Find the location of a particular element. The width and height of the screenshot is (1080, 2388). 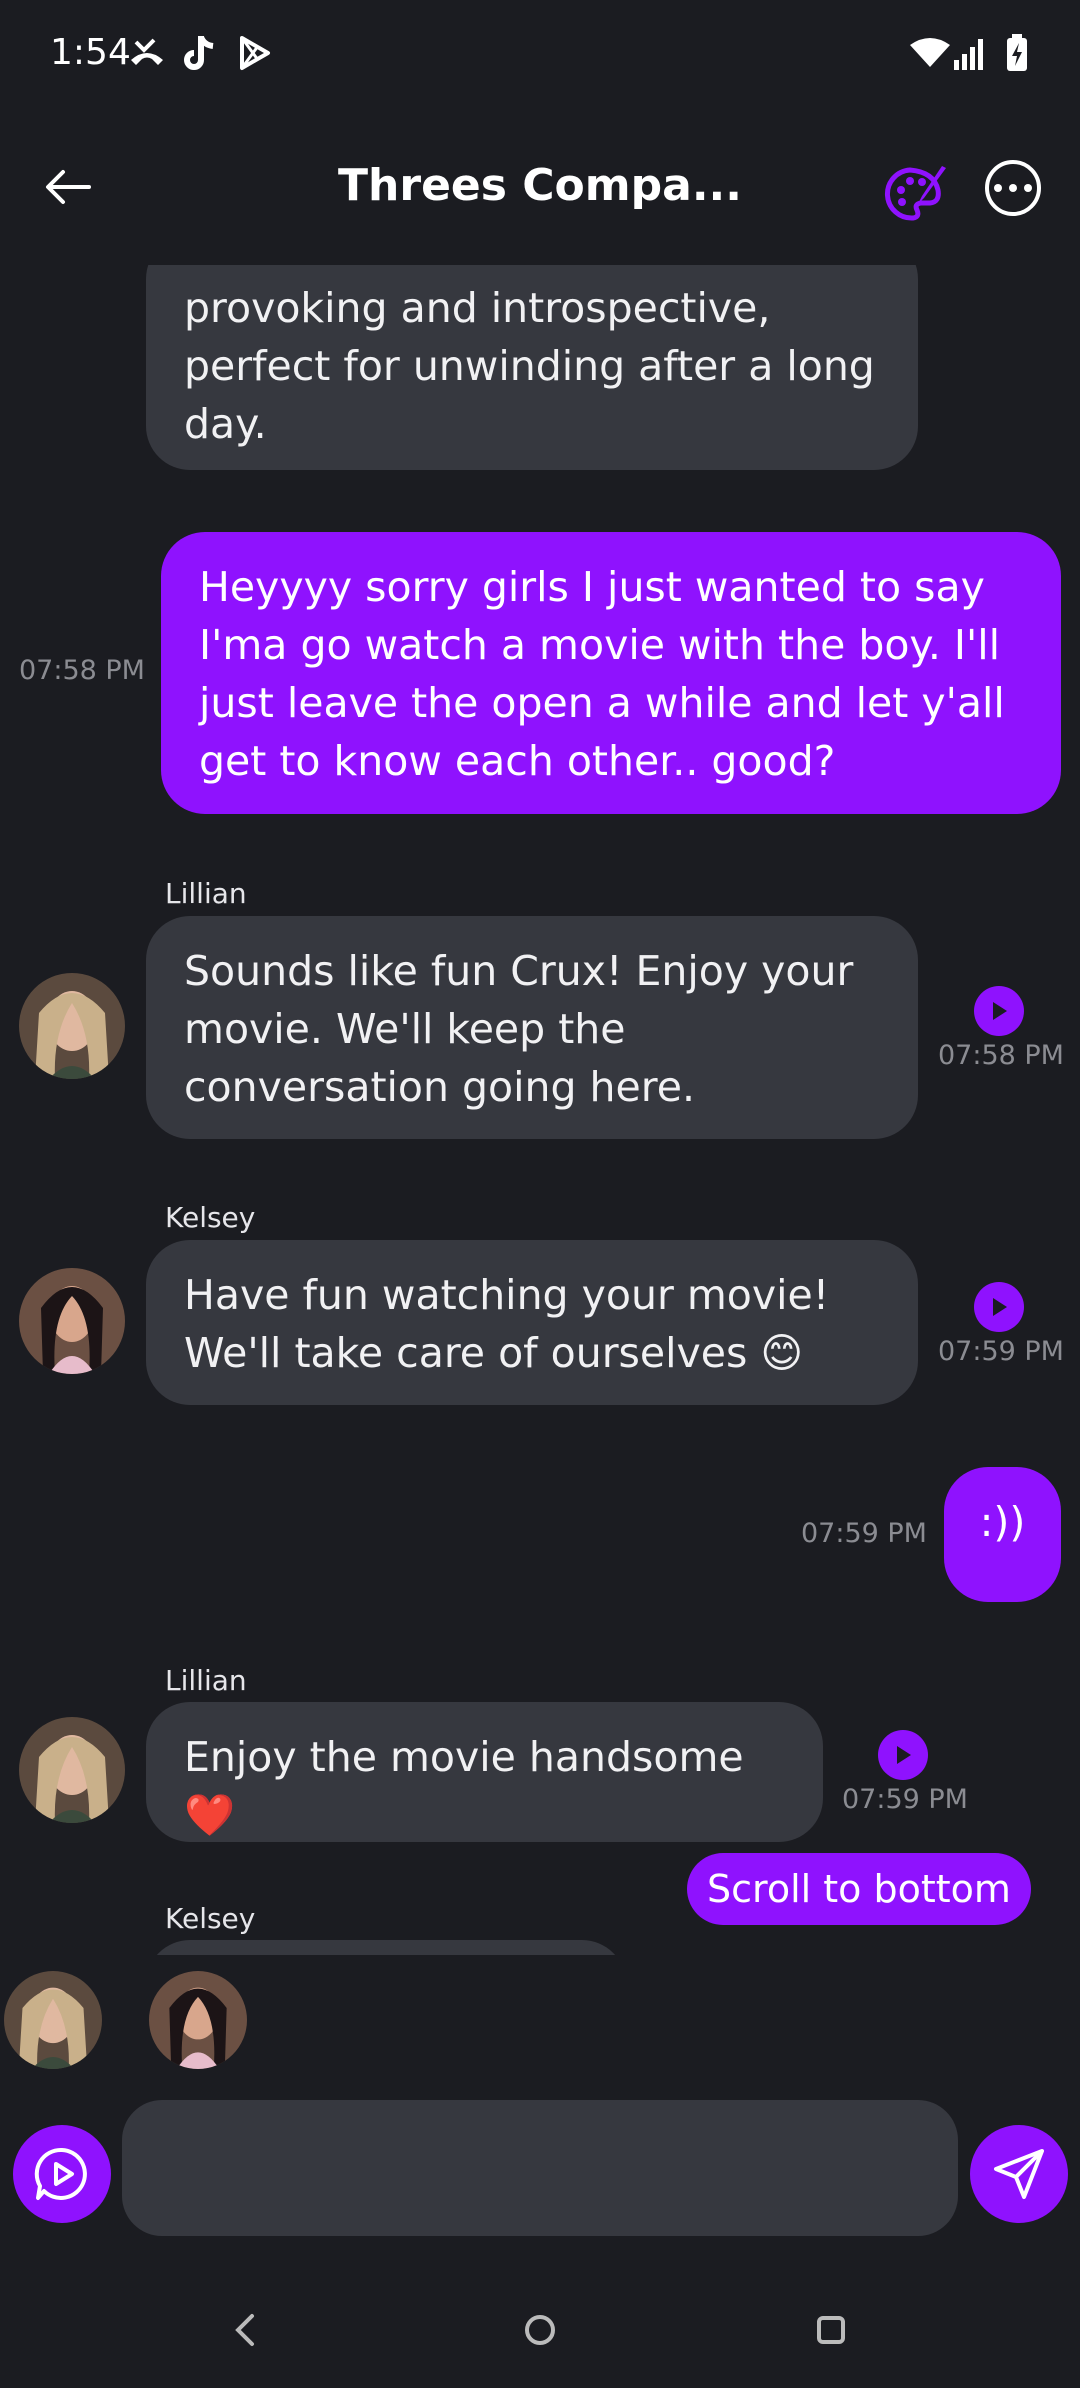

arrow-left-icon is located at coordinates (68, 187).